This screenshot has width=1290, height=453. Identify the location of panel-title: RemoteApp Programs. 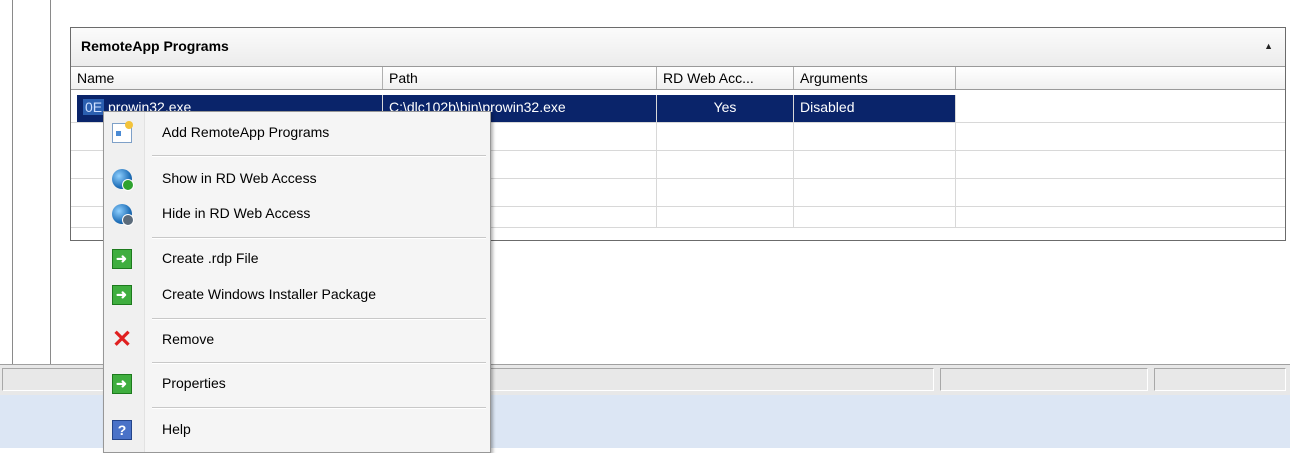
(155, 46).